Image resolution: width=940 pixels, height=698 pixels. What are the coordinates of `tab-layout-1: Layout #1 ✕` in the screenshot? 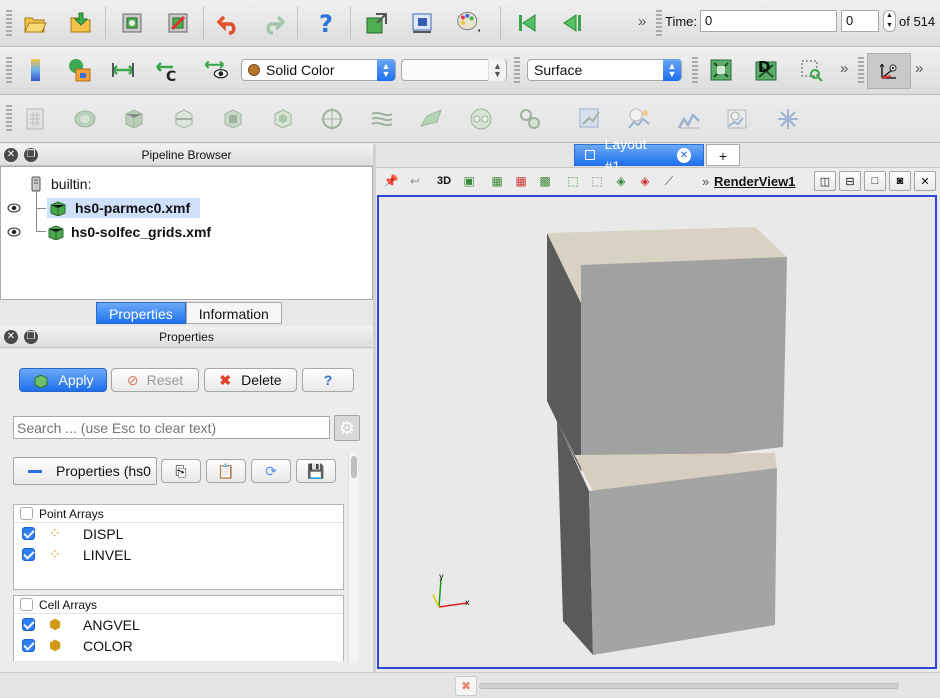 It's located at (639, 155).